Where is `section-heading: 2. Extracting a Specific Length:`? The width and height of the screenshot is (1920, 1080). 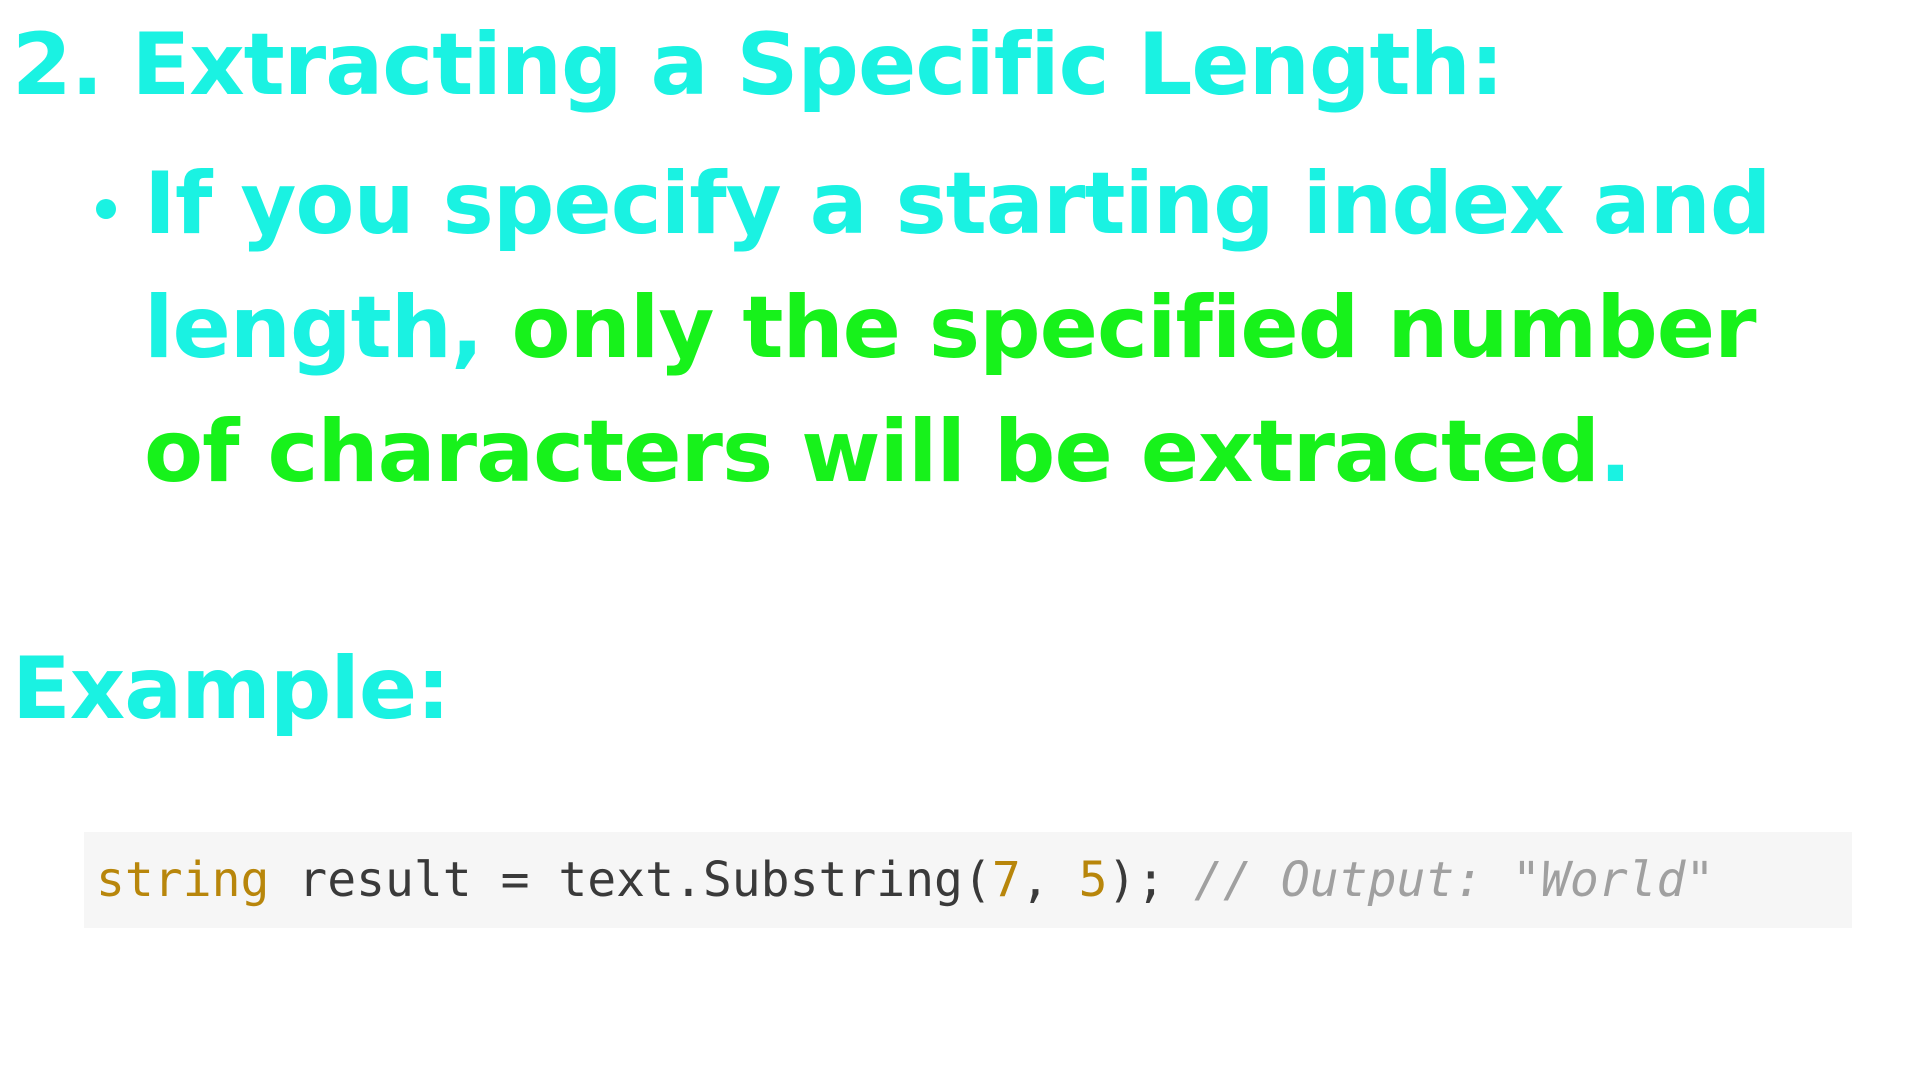 section-heading: 2. Extracting a Specific Length: is located at coordinates (758, 65).